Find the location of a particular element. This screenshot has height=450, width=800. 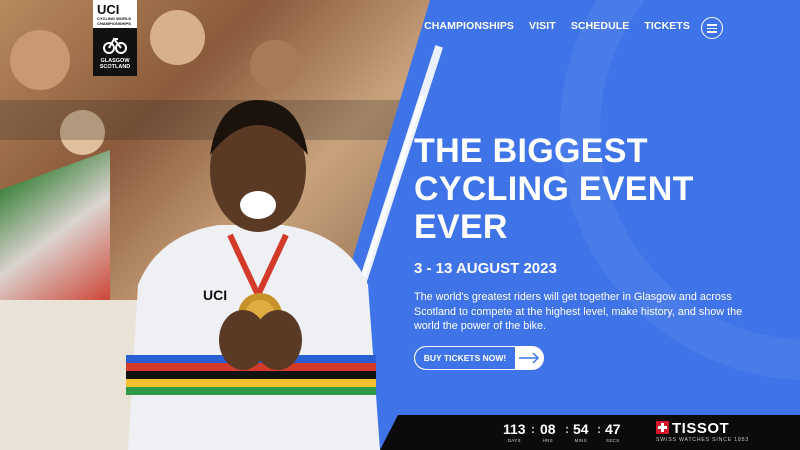

nav-schedule: SCHEDULE is located at coordinates (600, 26).